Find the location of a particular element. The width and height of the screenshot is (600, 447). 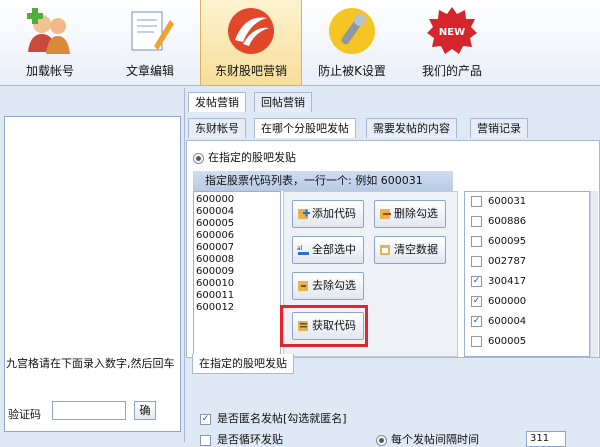

captcha-confirm-button: 确 is located at coordinates (145, 410).